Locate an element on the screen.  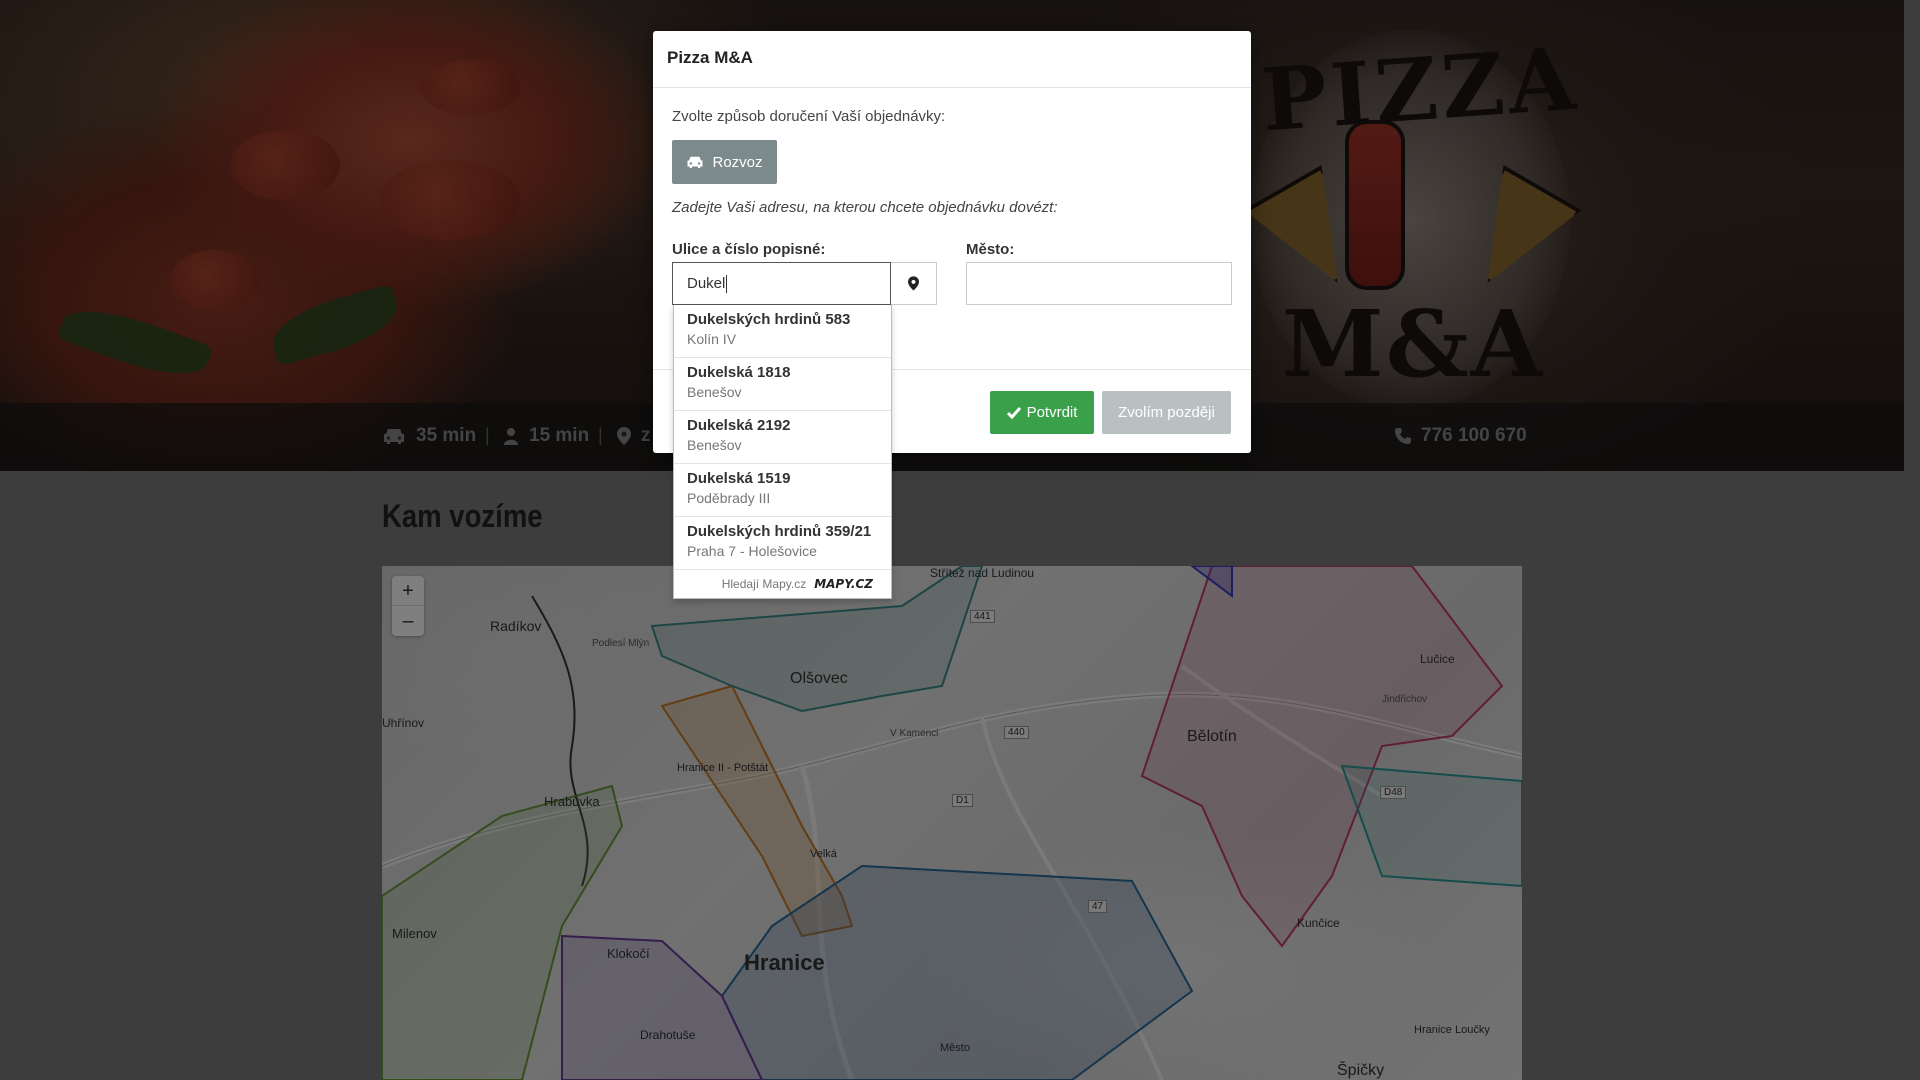
suggestion-title: Dukelská 2192 is located at coordinates (739, 425).